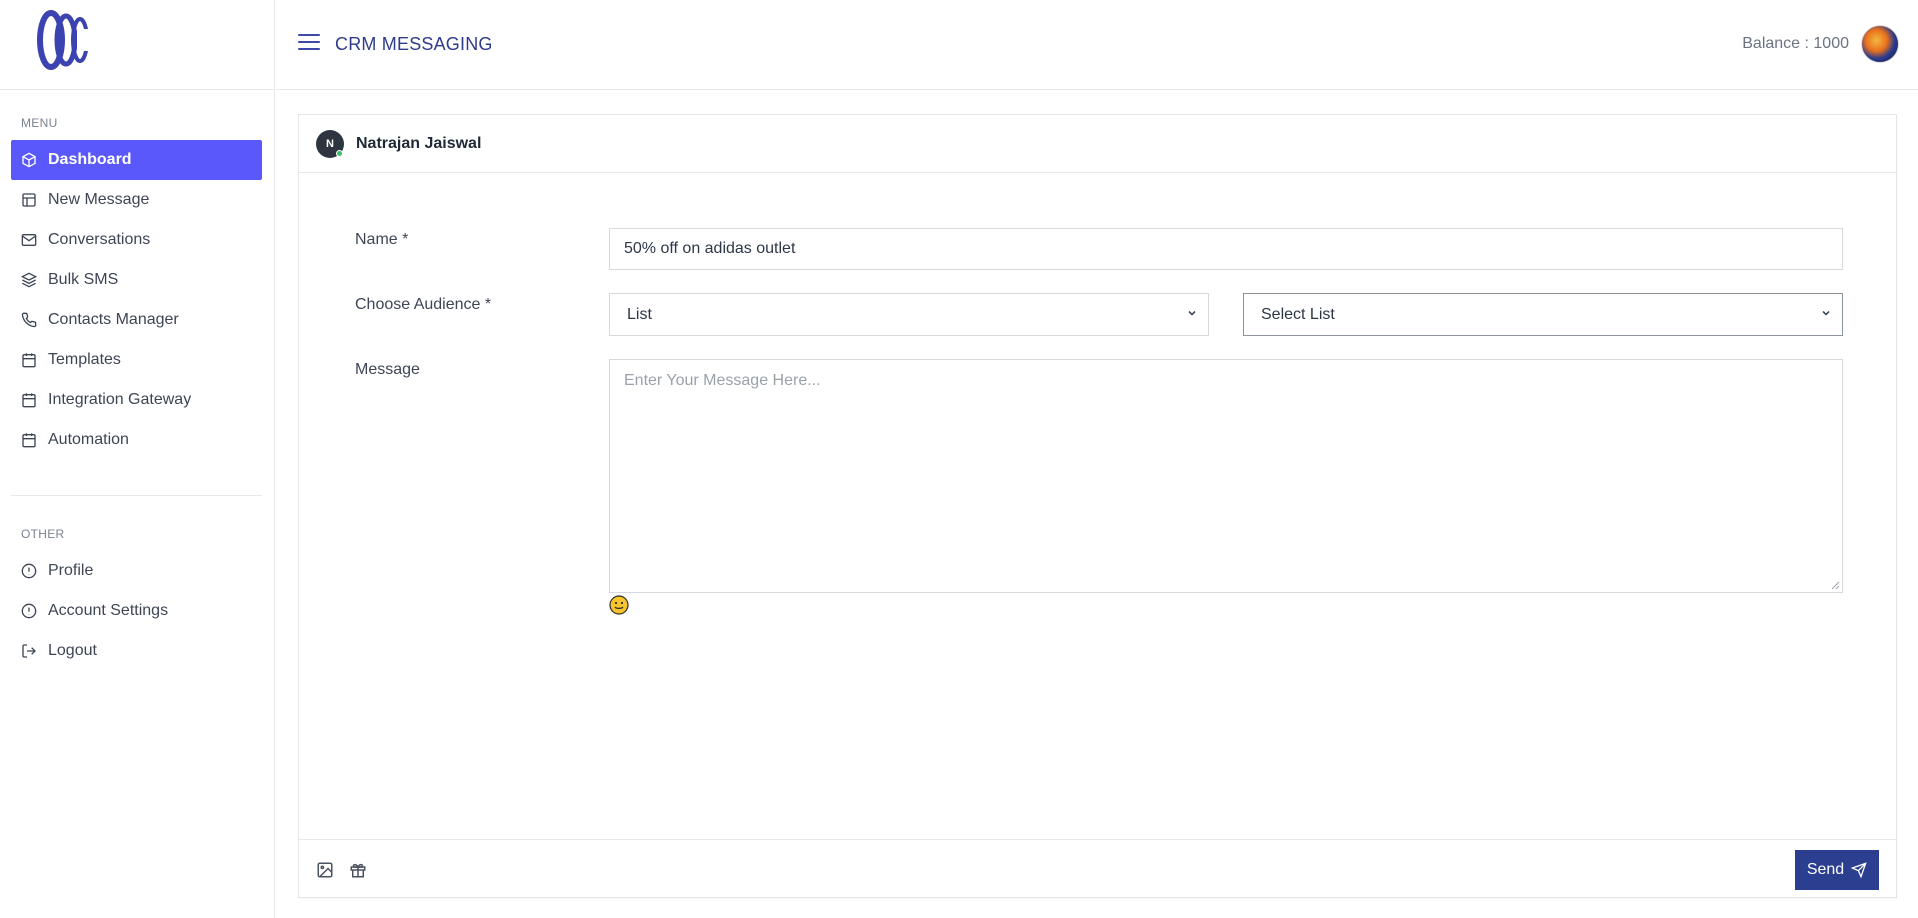  What do you see at coordinates (136, 571) in the screenshot?
I see `sidebar-item-profile: Profile` at bounding box center [136, 571].